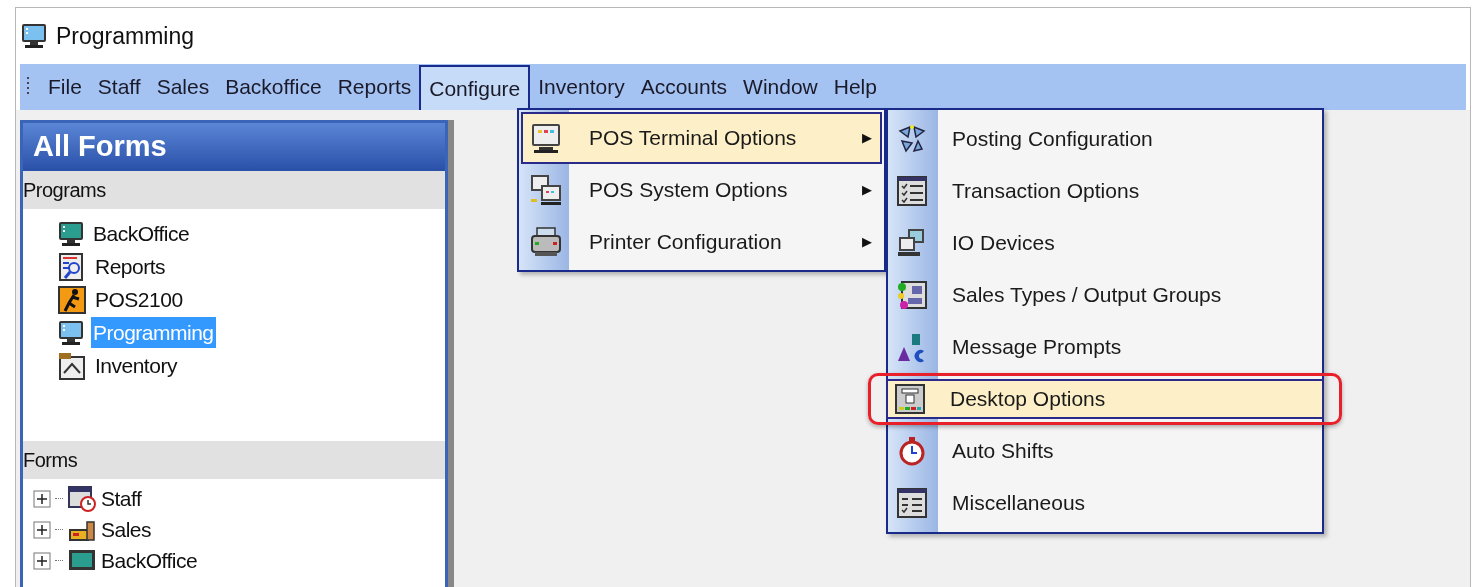  I want to click on menu-item: Inventory, so click(581, 87).